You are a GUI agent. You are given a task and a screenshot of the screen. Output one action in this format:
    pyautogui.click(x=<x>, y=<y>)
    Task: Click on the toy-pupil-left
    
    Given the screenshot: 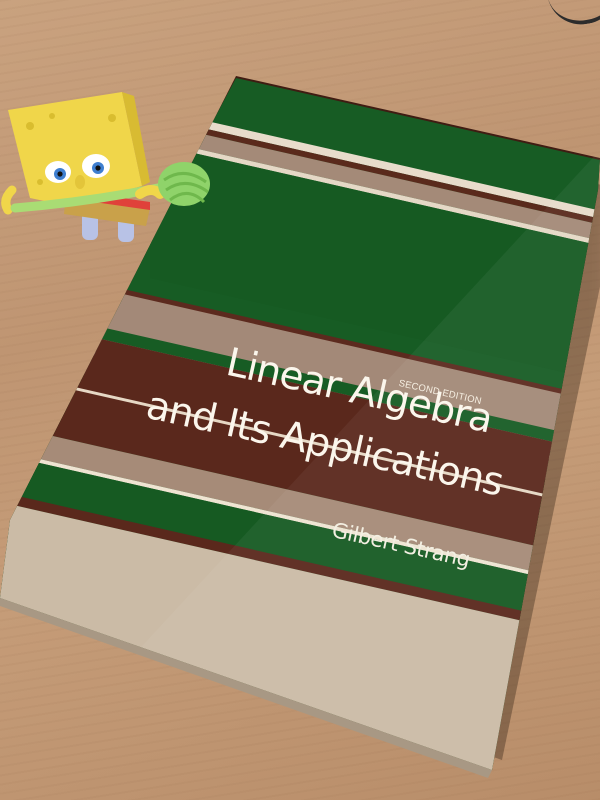 What is the action you would take?
    pyautogui.click(x=60, y=174)
    